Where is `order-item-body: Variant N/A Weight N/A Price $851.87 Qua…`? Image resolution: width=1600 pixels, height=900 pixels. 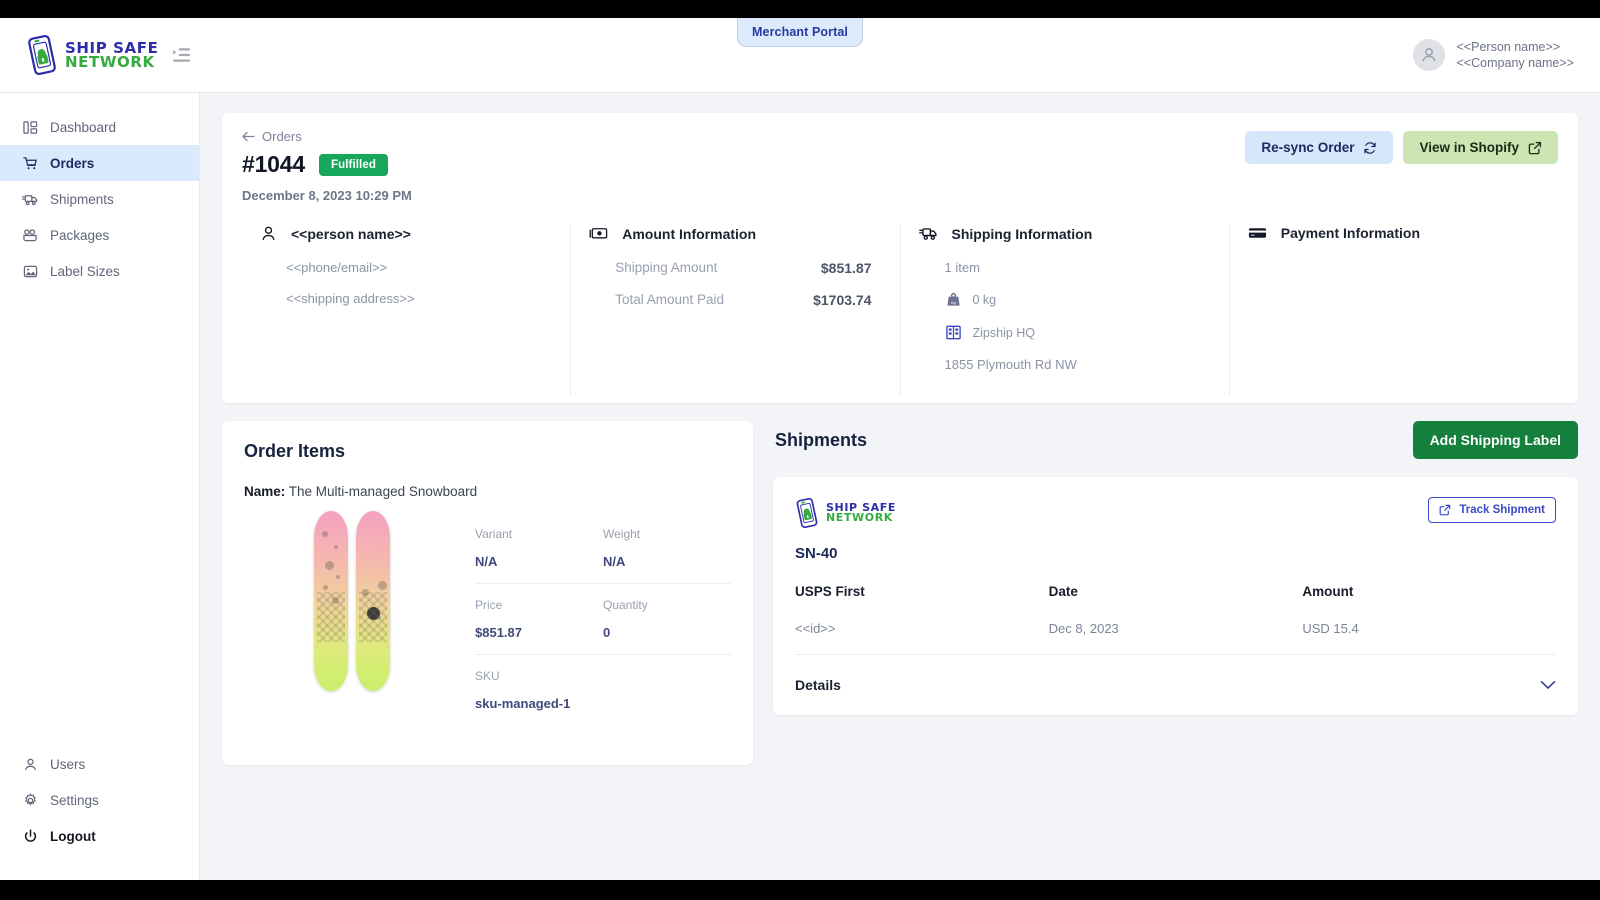
order-item-body: Variant N/A Weight N/A Price $851.87 Qua… is located at coordinates (487, 622).